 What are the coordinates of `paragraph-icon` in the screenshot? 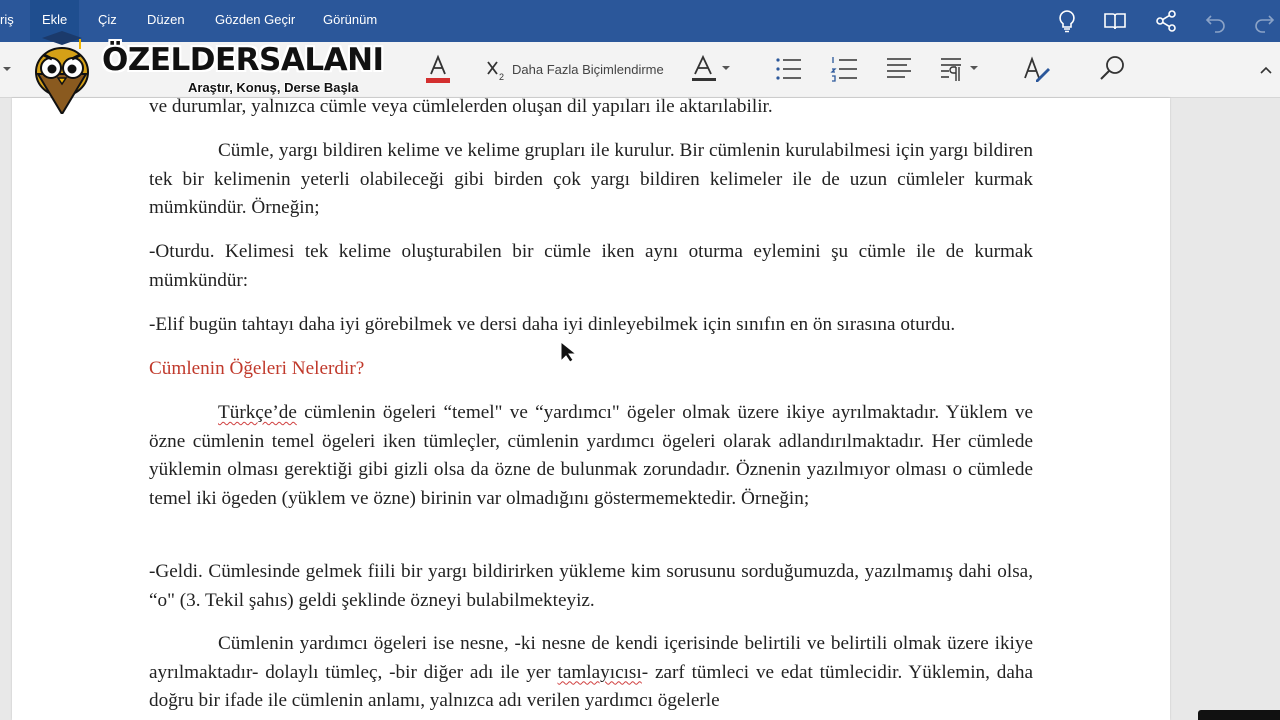 It's located at (960, 70).